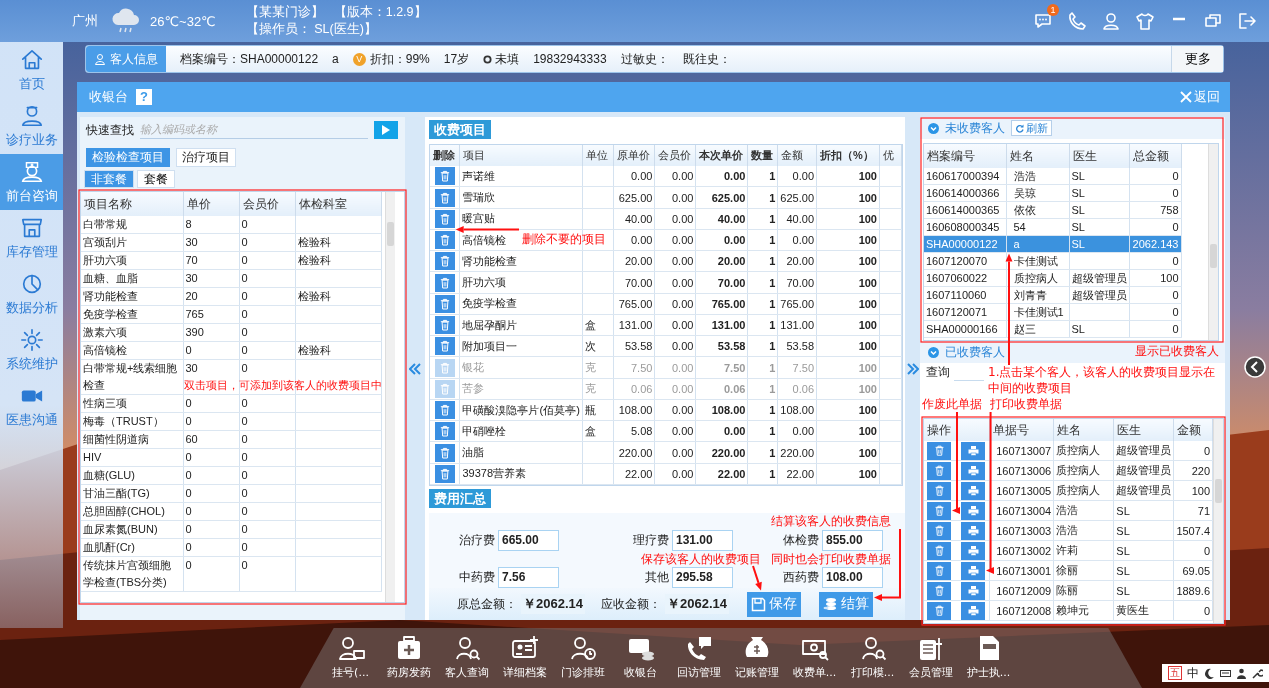 The height and width of the screenshot is (688, 1269). I want to click on nav-item: 首页, so click(31, 70).